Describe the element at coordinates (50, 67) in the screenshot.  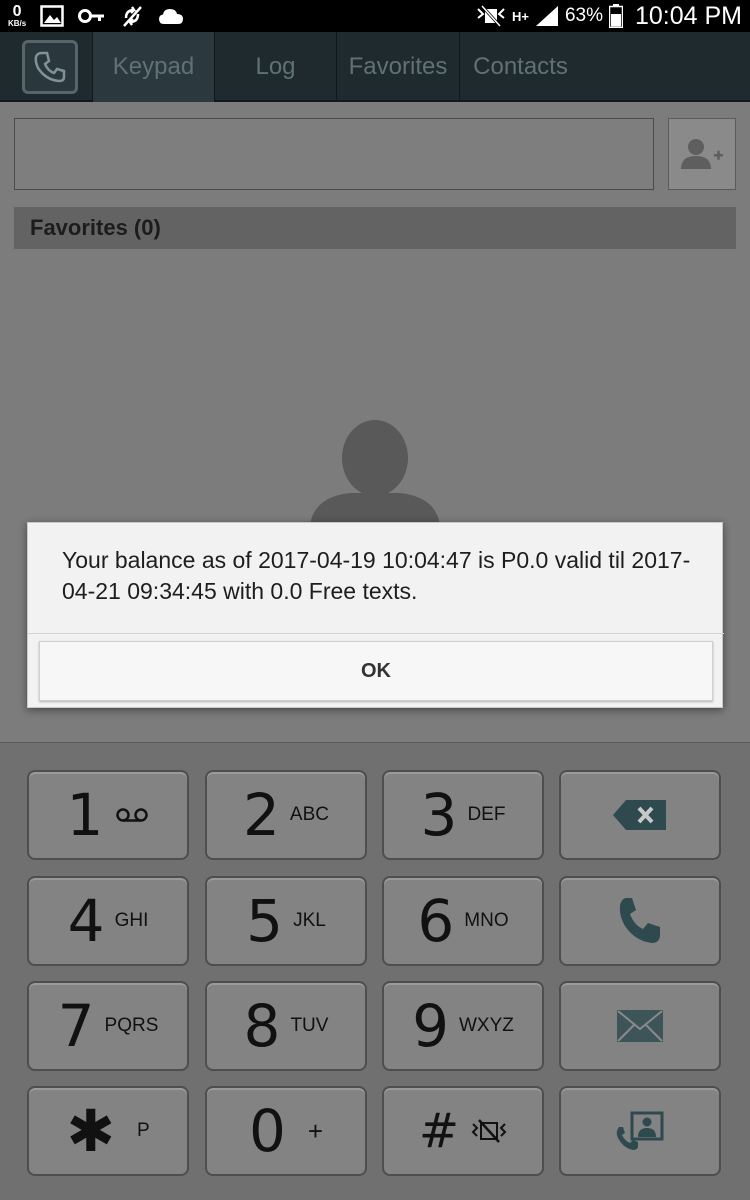
I see `phone-app-icon` at that location.